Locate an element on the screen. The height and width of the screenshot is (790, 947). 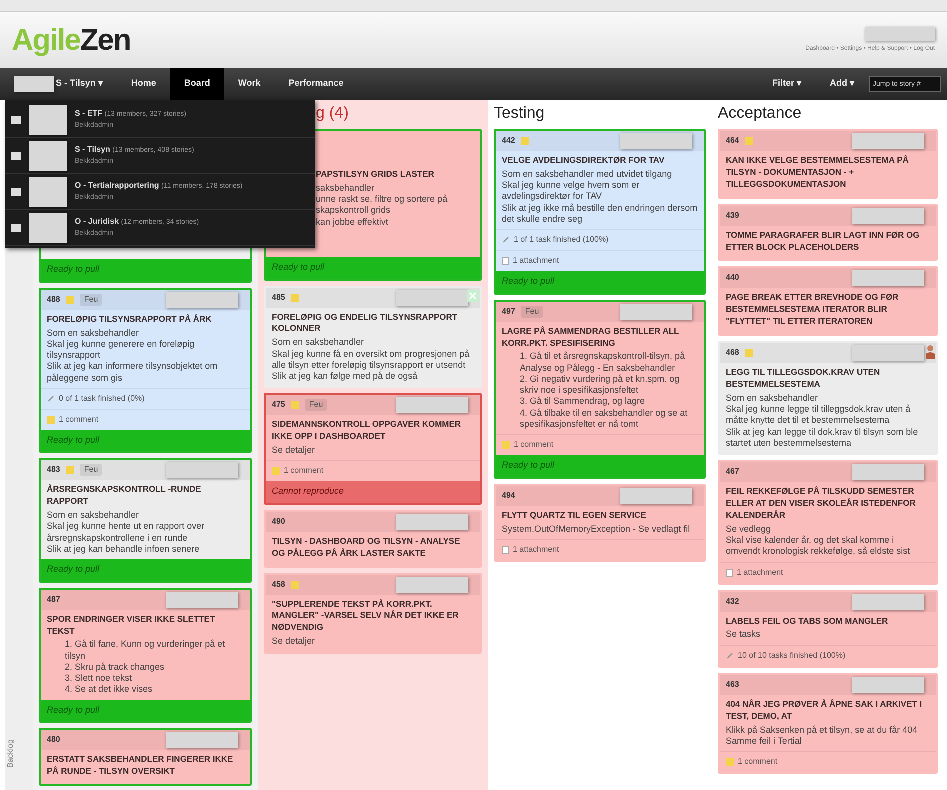
story-text: Skal vise kalender år, og det skal komme i omvendt kronologisk rekkefølge, så eldste sist is located at coordinates (819, 546).